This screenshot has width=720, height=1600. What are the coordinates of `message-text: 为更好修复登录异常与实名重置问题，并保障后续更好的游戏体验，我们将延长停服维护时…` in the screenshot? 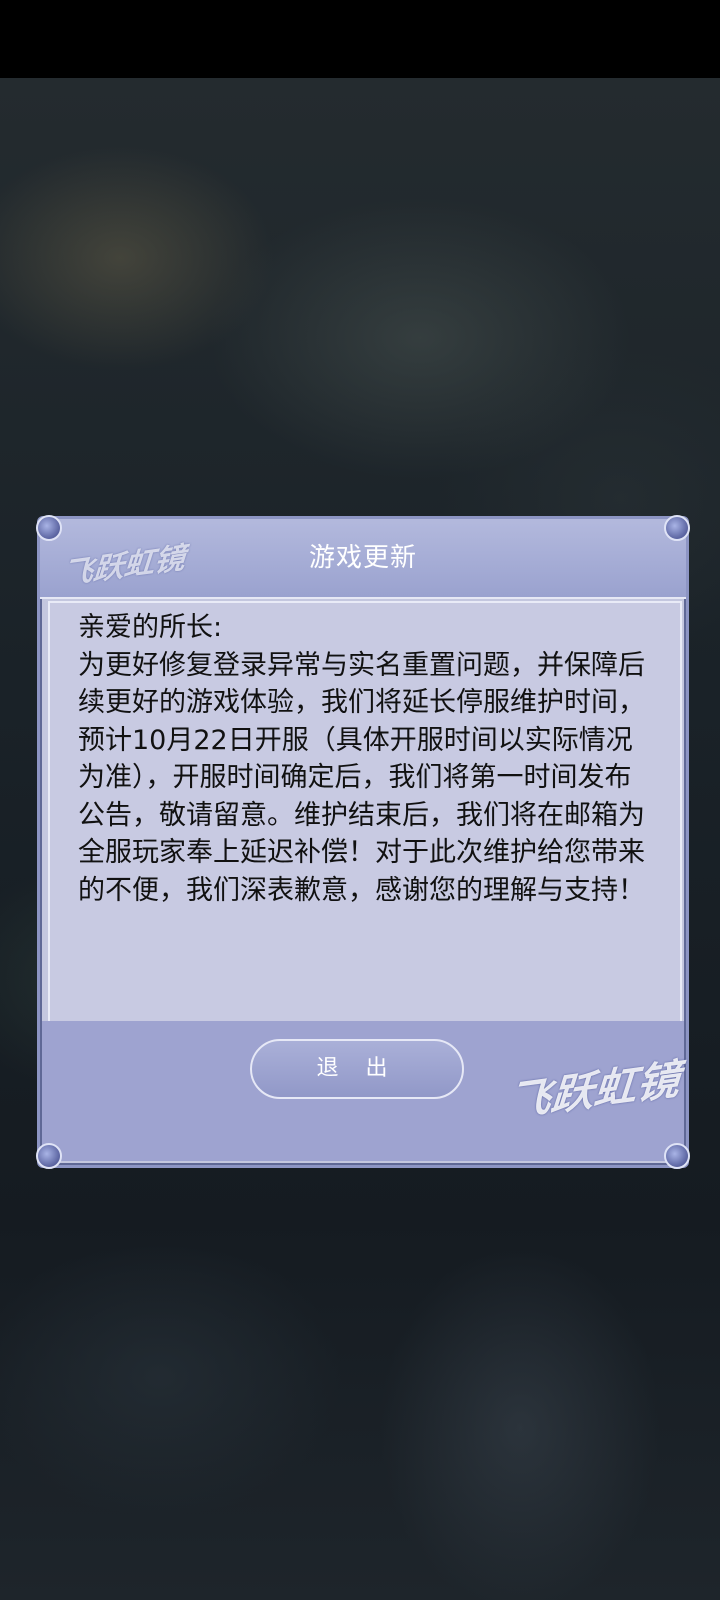 It's located at (361, 777).